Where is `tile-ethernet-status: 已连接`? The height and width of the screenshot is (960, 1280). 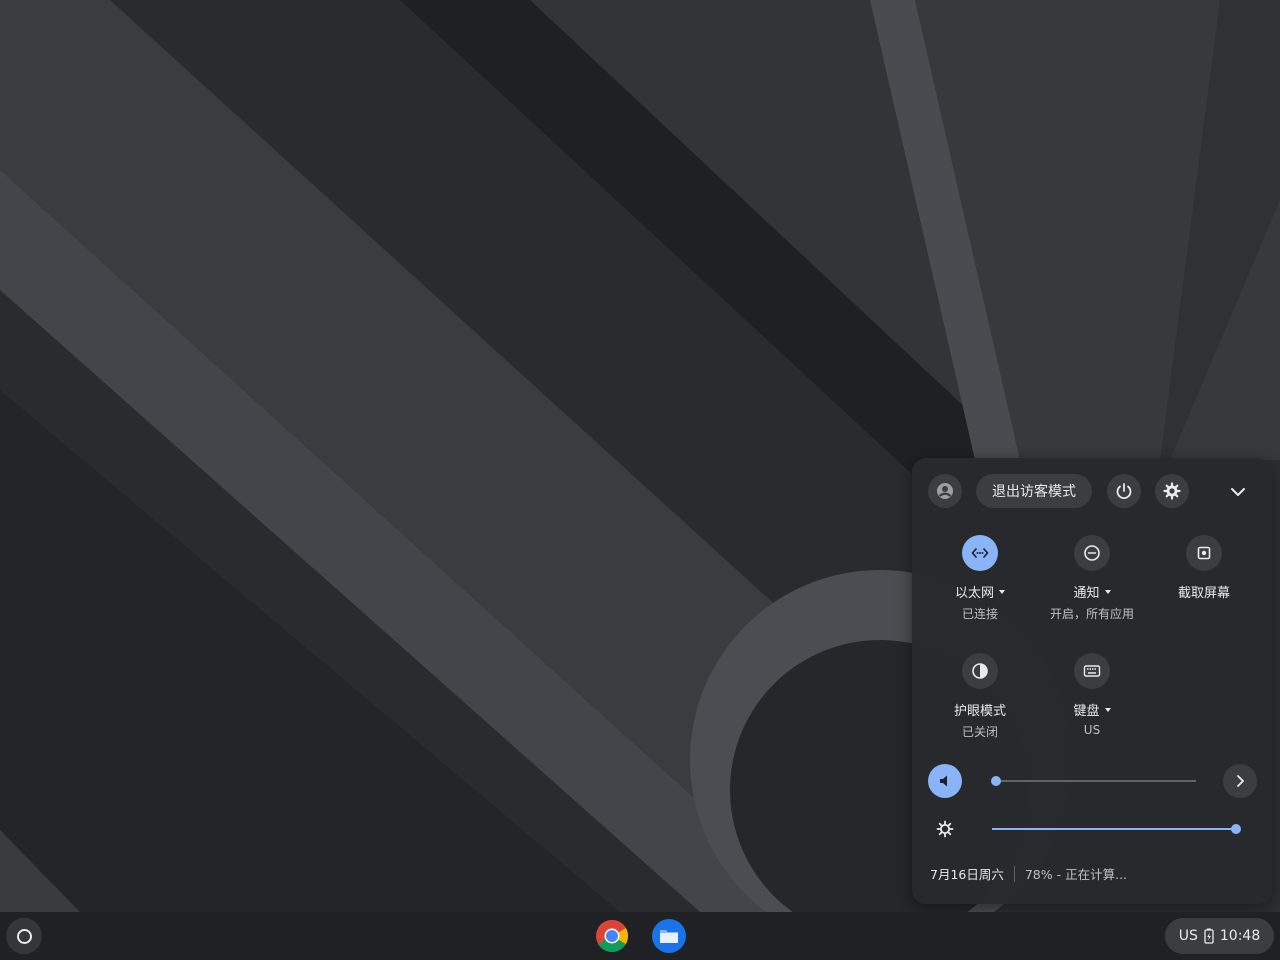 tile-ethernet-status: 已连接 is located at coordinates (979, 614).